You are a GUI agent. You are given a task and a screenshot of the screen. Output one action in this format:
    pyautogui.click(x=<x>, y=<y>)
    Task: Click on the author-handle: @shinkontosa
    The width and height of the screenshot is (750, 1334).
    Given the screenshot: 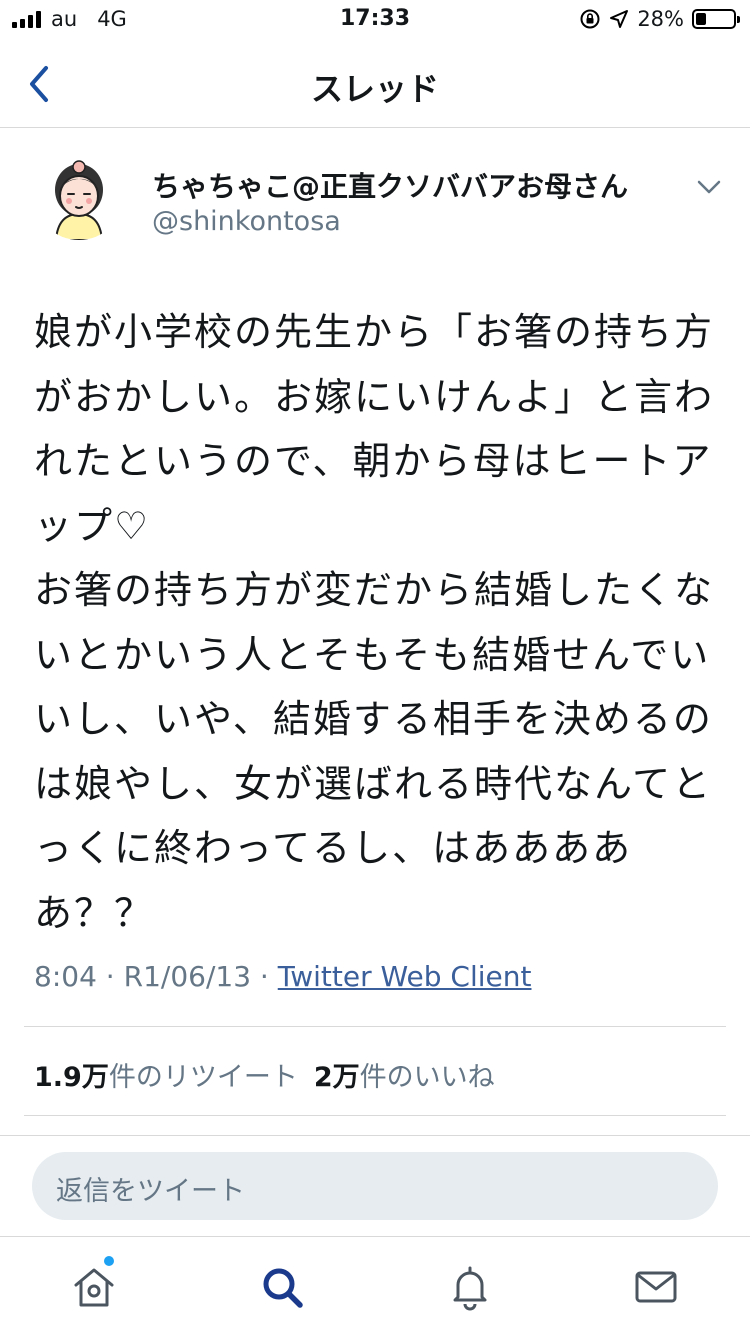 What is the action you would take?
    pyautogui.click(x=246, y=221)
    